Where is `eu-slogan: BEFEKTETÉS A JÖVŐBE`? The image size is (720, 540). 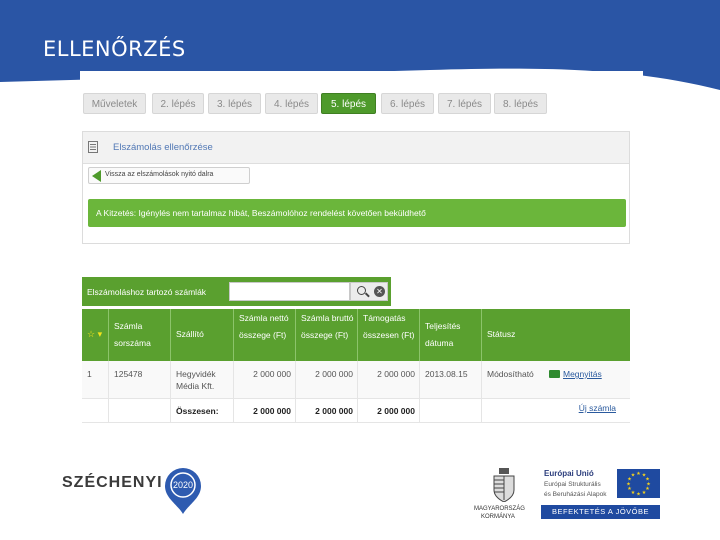 eu-slogan: BEFEKTETÉS A JÖVŐBE is located at coordinates (600, 511).